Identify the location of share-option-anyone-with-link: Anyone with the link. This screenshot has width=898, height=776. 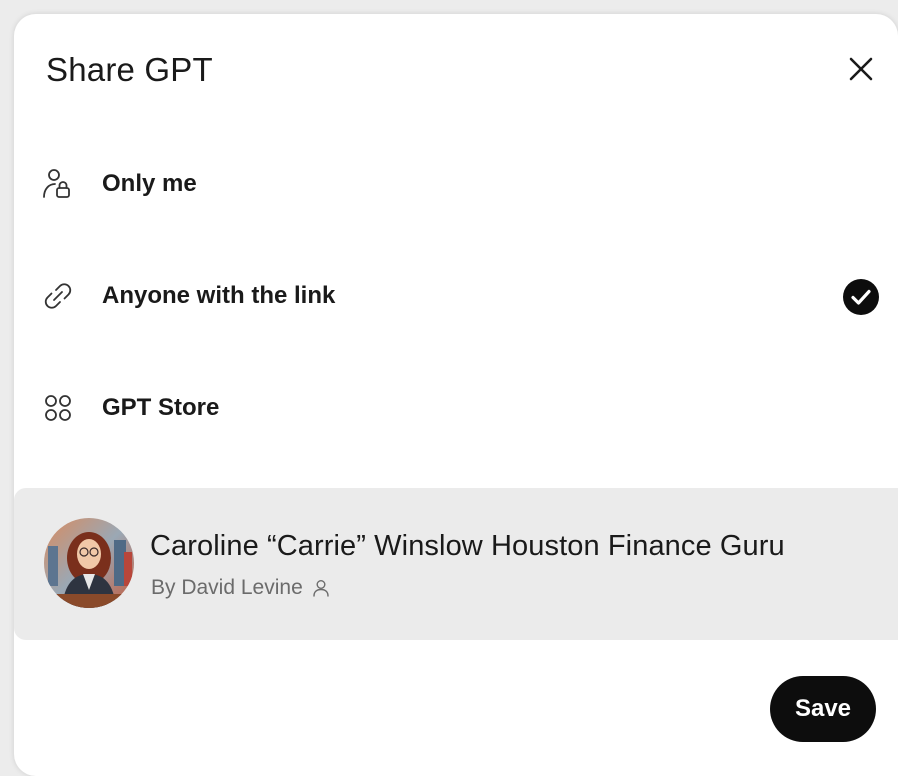
(460, 296).